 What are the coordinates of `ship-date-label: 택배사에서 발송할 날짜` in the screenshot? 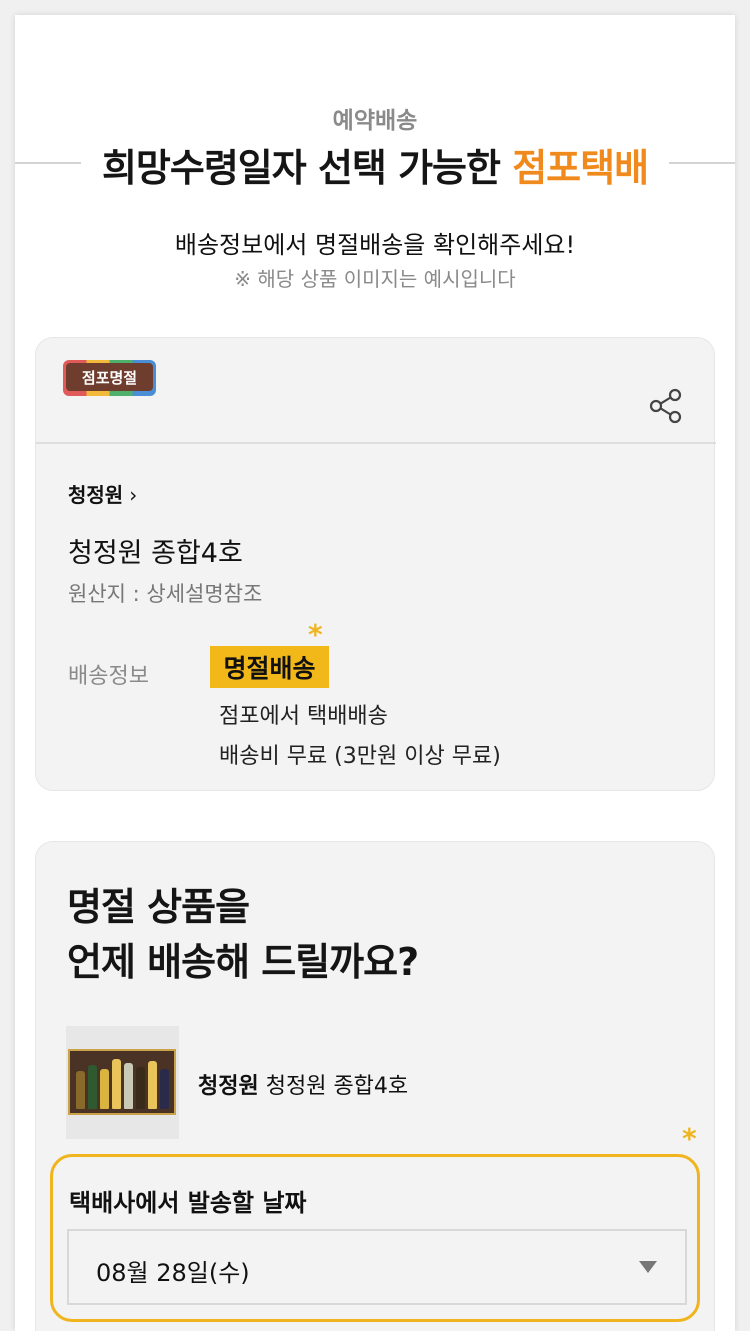 It's located at (188, 1203).